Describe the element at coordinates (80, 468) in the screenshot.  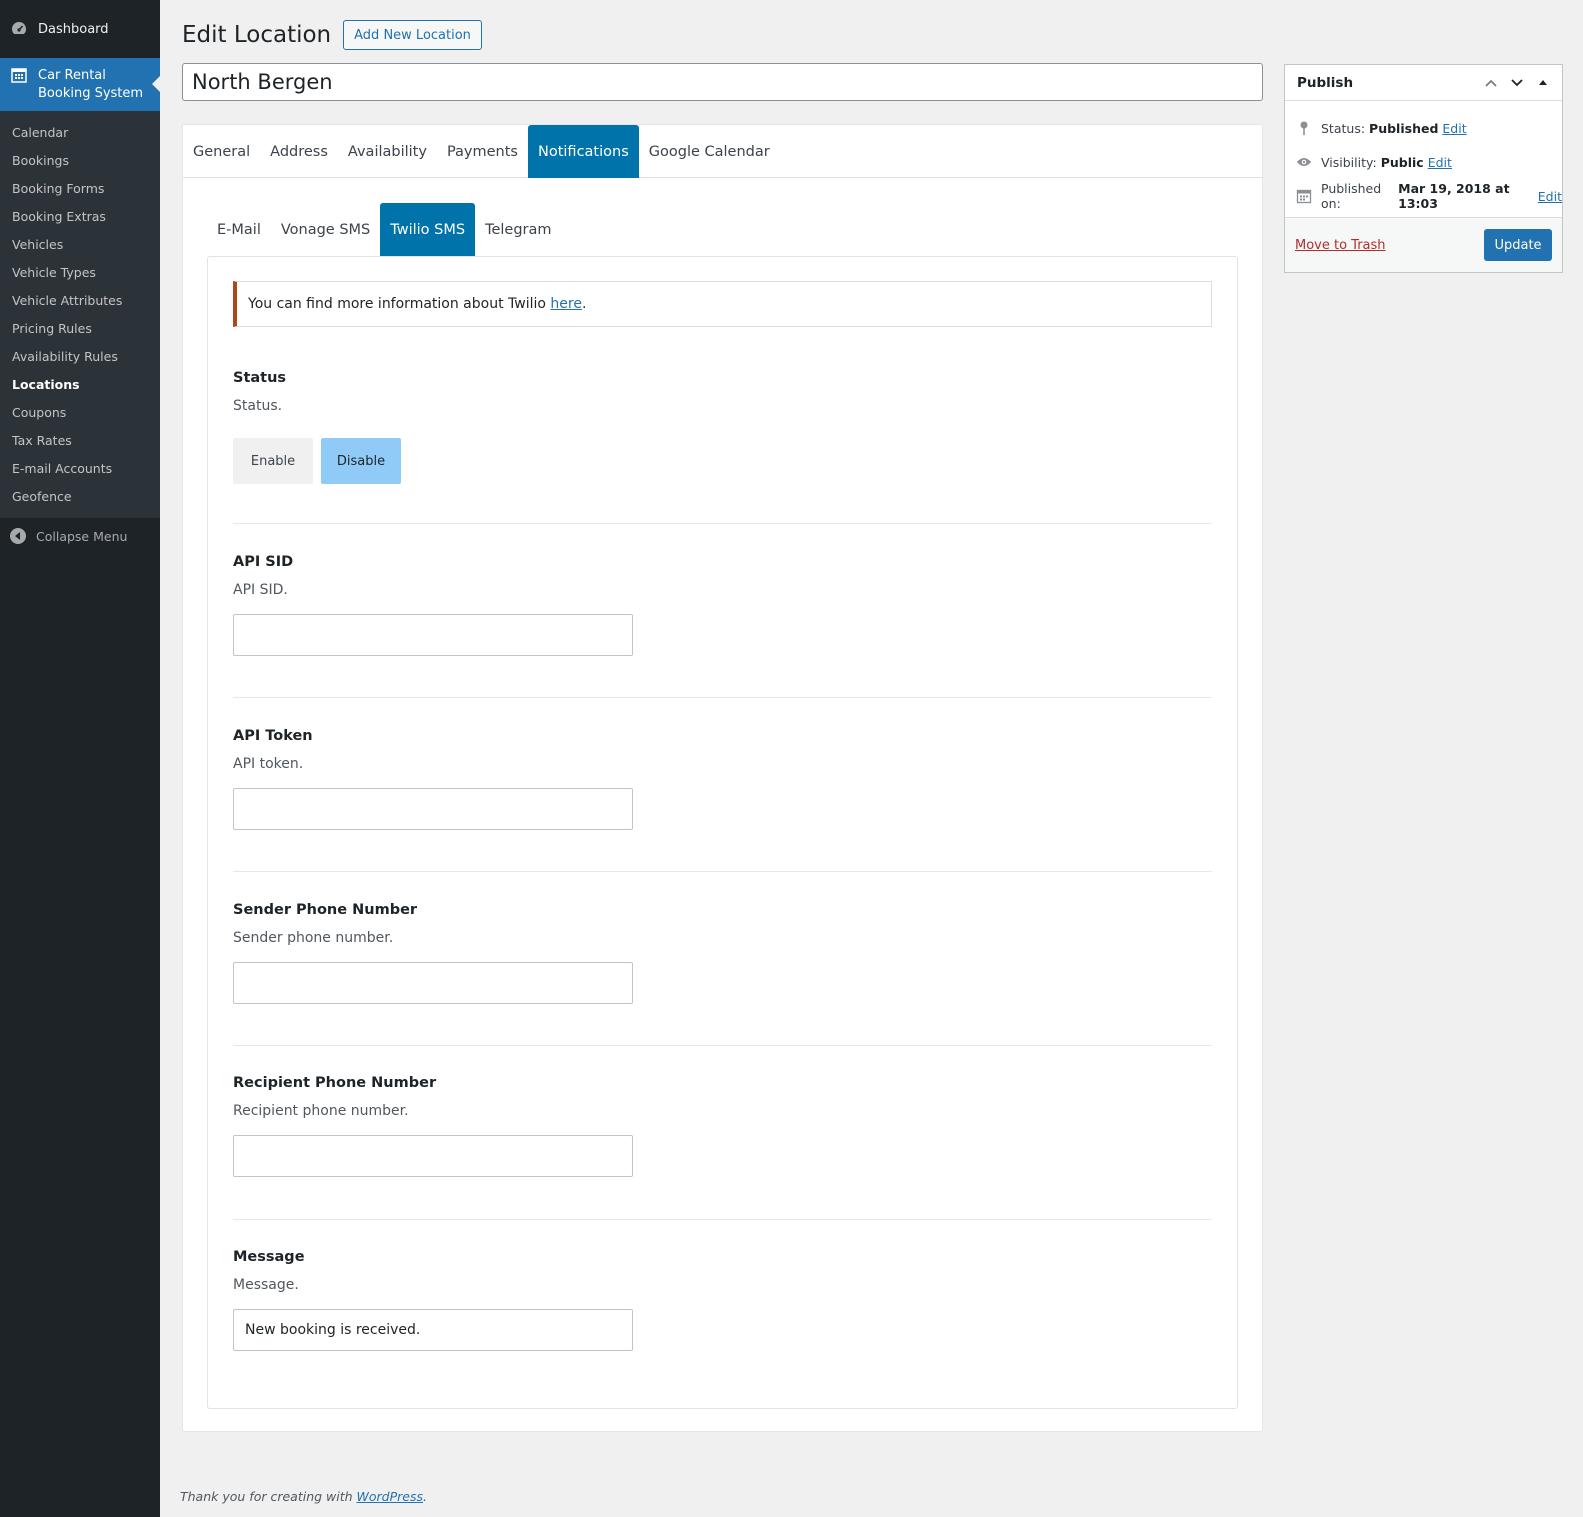
I see `sidebar-item-email-accounts: E-mail Accounts` at that location.